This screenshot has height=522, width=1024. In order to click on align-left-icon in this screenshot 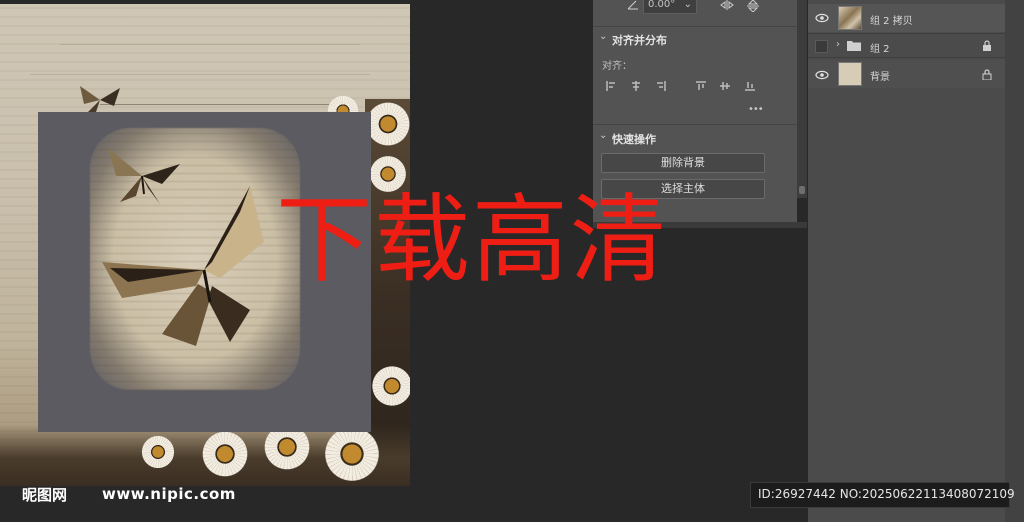, I will do `click(611, 86)`.